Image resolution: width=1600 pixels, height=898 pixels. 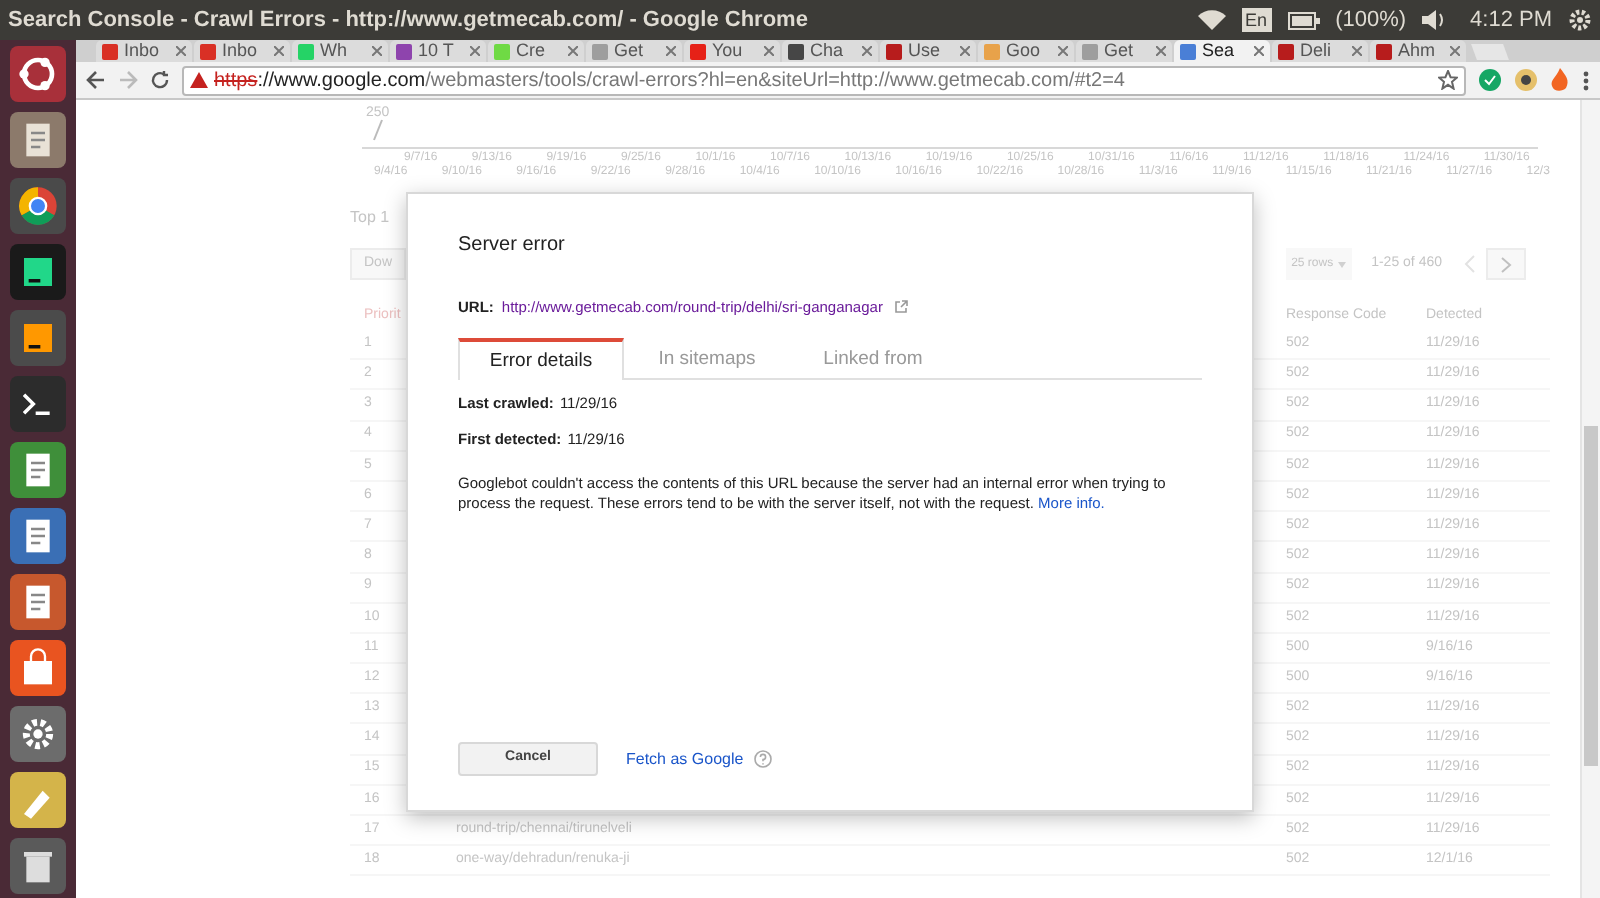 What do you see at coordinates (1317, 51) in the screenshot?
I see `tab-title: Deli` at bounding box center [1317, 51].